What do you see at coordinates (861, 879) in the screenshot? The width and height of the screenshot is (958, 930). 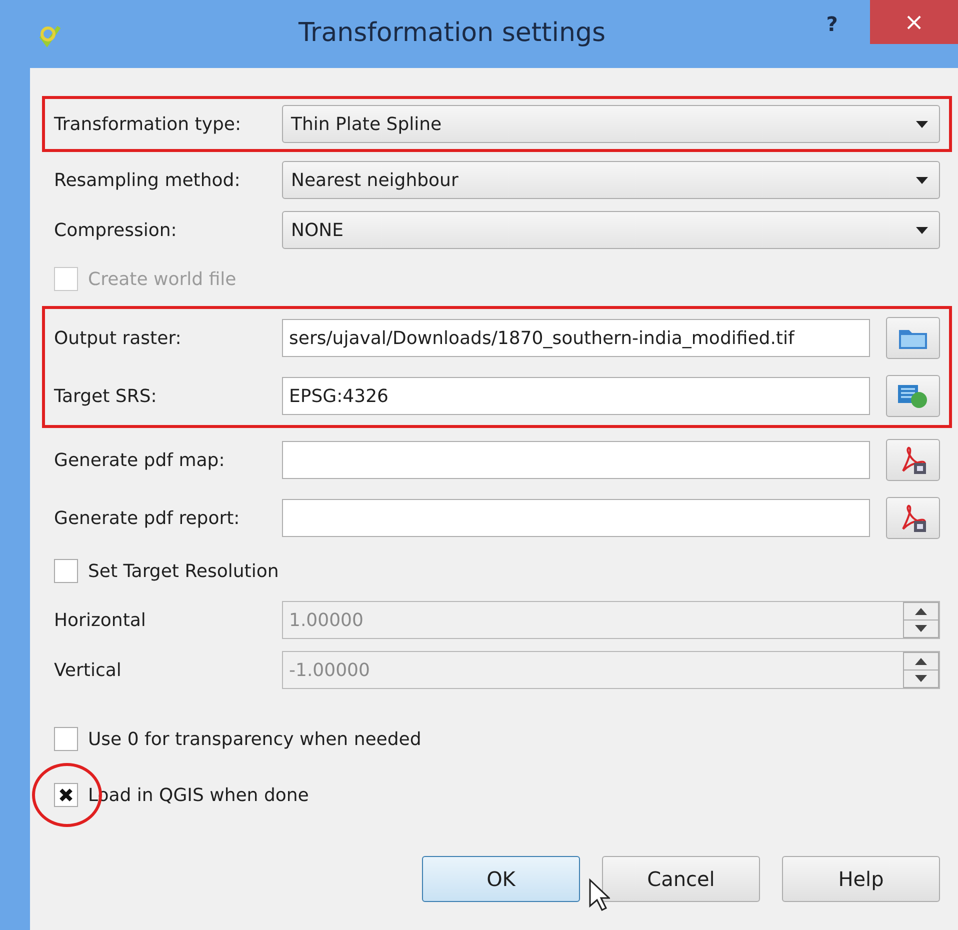 I see `dialog-button: Help` at bounding box center [861, 879].